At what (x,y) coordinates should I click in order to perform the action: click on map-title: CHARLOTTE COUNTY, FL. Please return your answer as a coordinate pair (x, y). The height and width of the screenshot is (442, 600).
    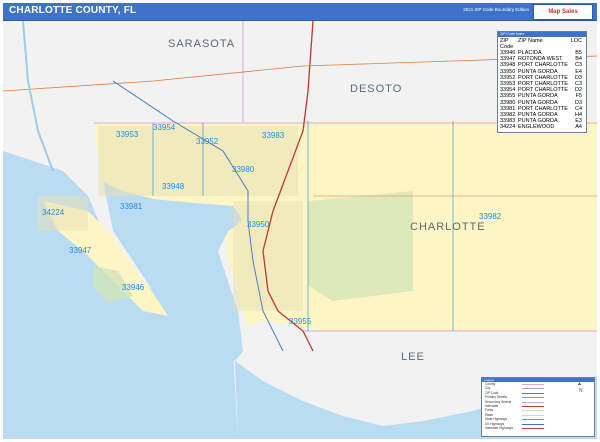
    Looking at the image, I should click on (73, 10).